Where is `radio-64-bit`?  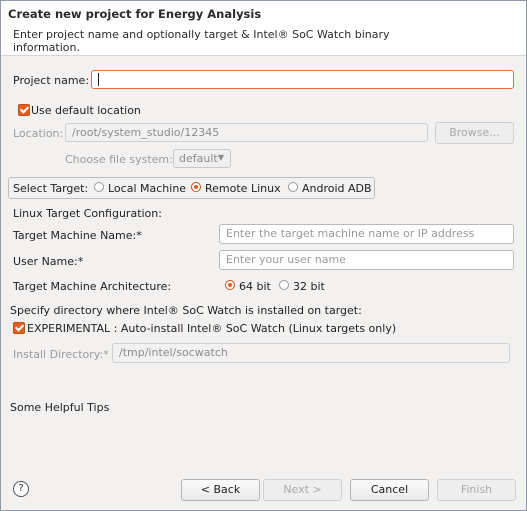
radio-64-bit is located at coordinates (230, 285).